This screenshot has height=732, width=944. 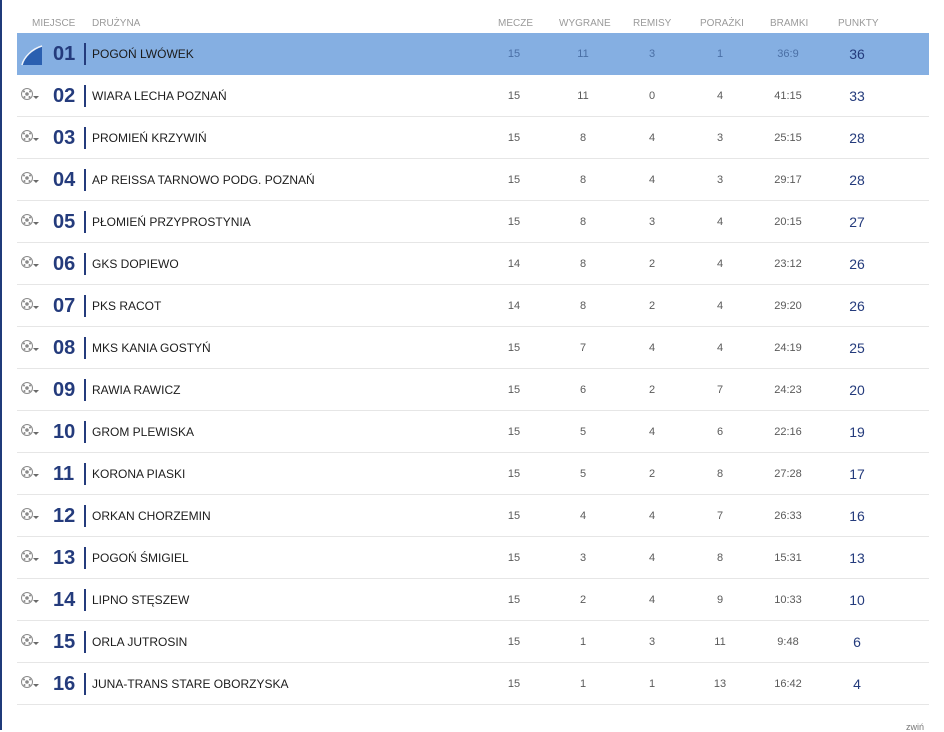 What do you see at coordinates (857, 348) in the screenshot?
I see `points: 25` at bounding box center [857, 348].